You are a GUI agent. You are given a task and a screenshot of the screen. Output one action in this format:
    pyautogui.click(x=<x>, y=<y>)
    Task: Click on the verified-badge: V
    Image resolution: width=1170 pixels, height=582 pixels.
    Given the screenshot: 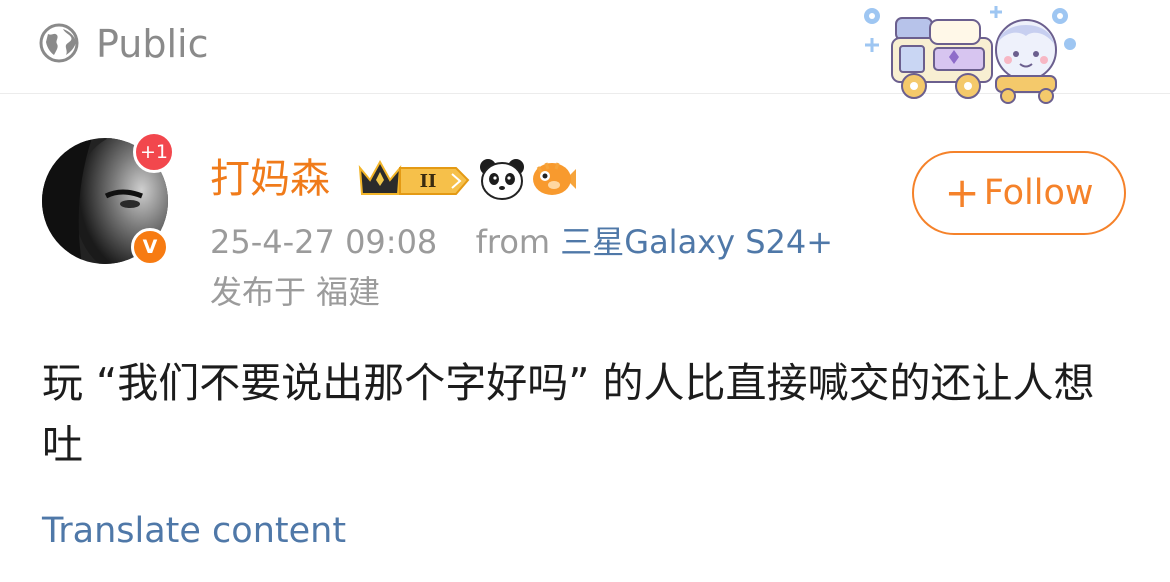 What is the action you would take?
    pyautogui.click(x=150, y=247)
    